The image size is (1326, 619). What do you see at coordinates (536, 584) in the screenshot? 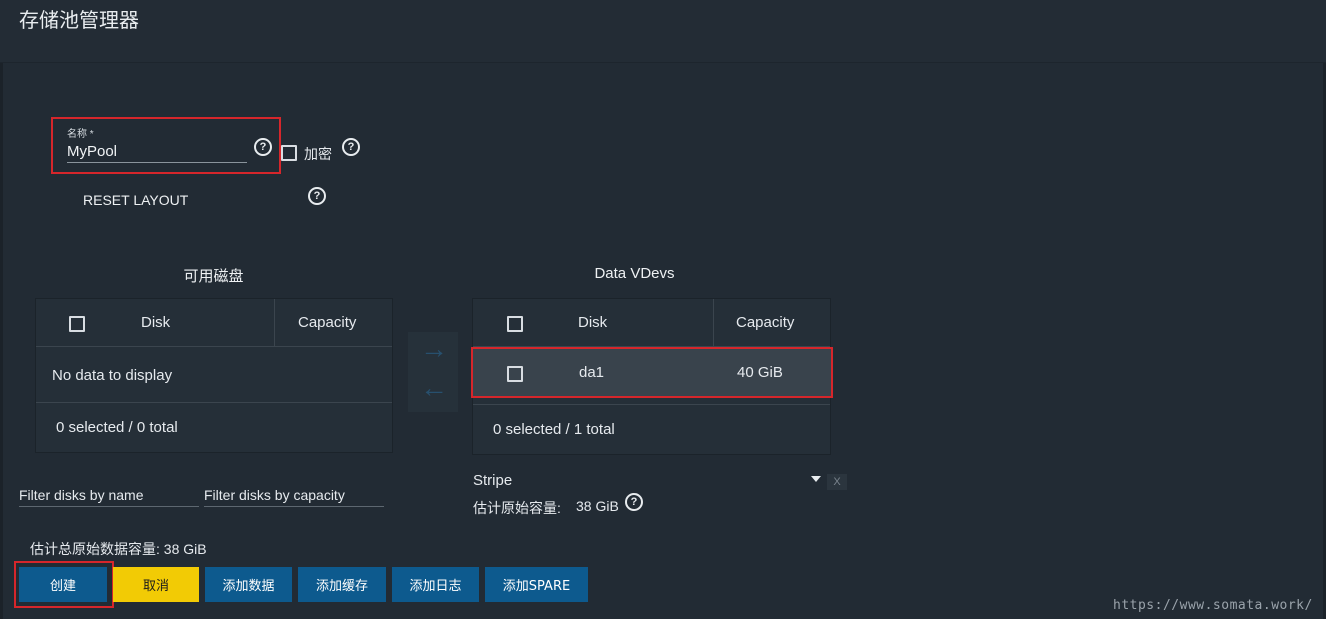
I see `add-spare-button: 添加SPARE` at bounding box center [536, 584].